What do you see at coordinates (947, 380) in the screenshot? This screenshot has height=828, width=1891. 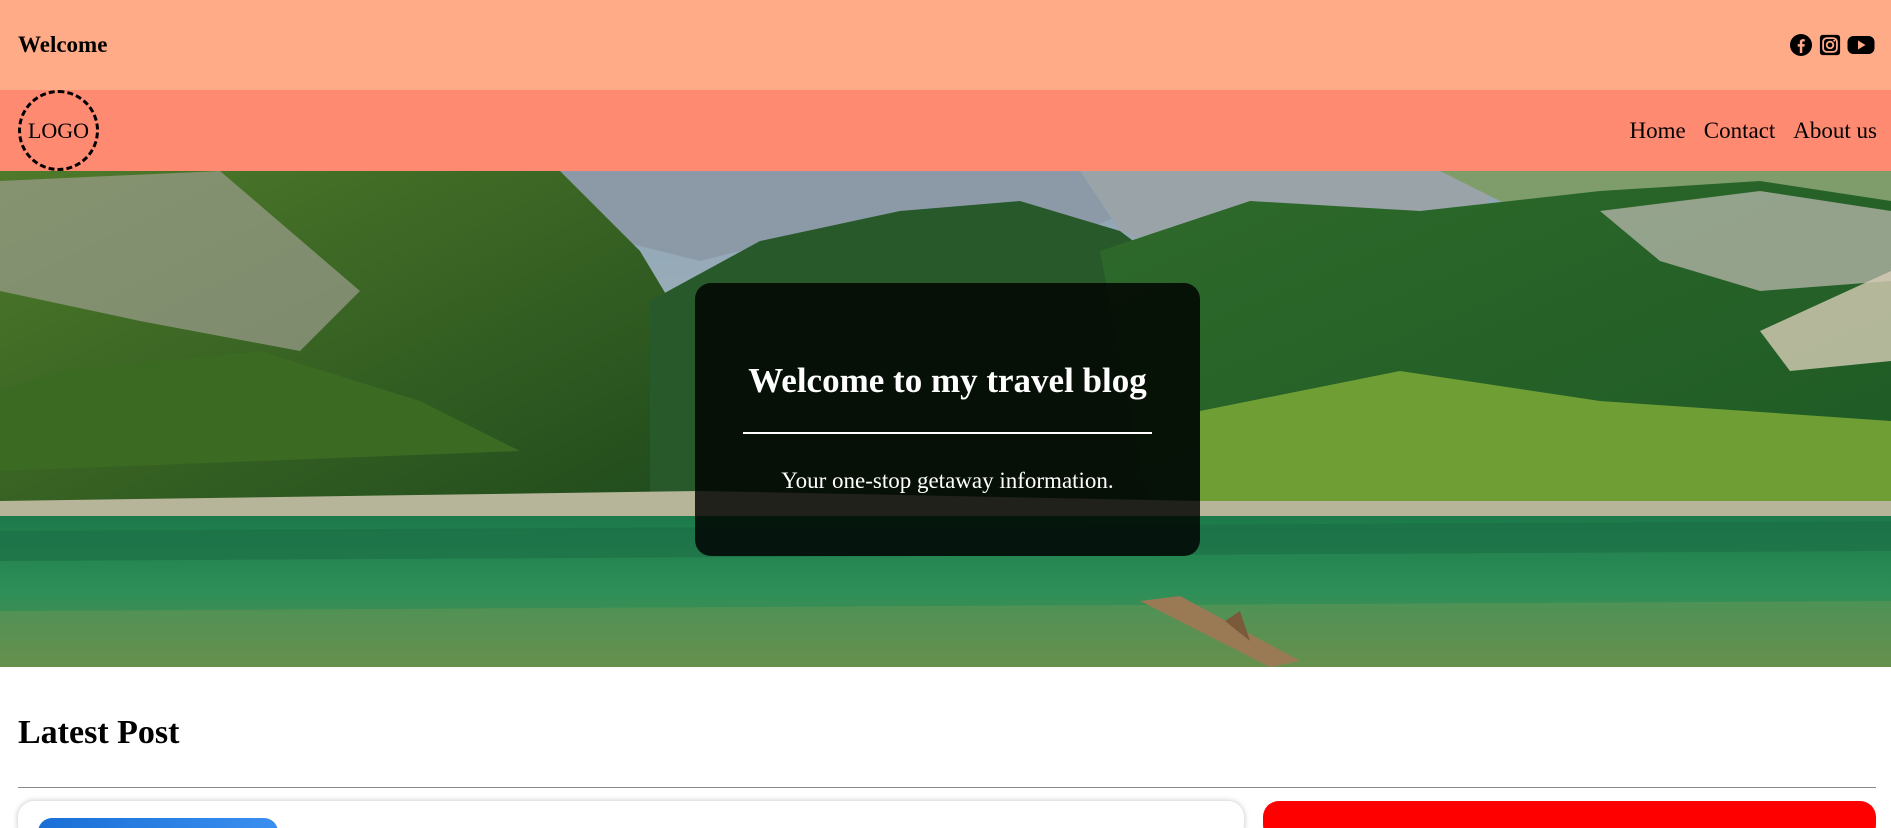 I see `hero-title: Welcome to my travel blog` at bounding box center [947, 380].